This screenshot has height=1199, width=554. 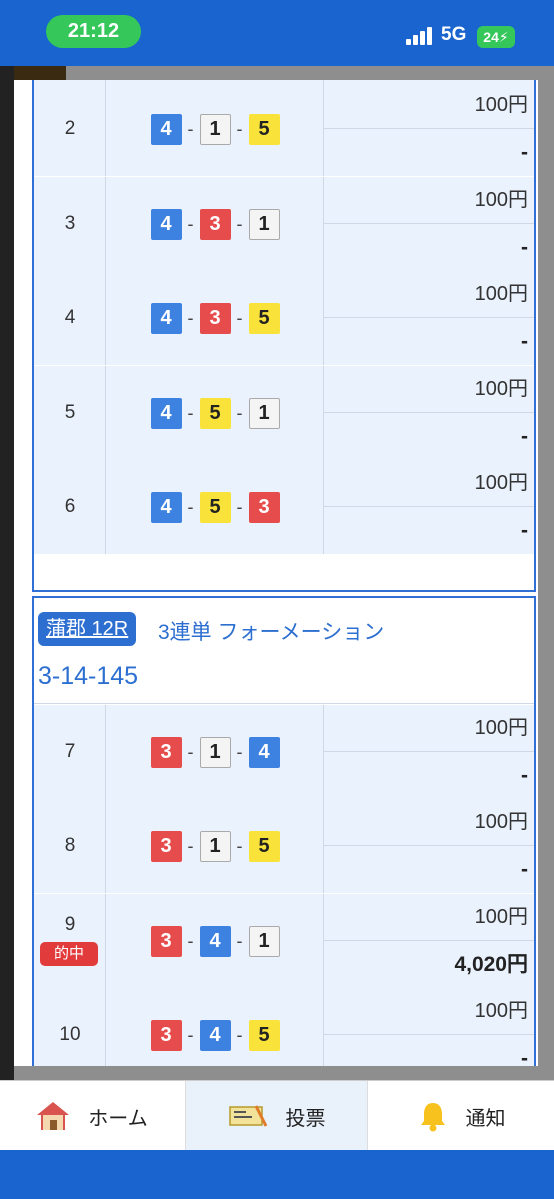 I want to click on table-row: 6 4- 5- 3 100円 -, so click(x=284, y=507).